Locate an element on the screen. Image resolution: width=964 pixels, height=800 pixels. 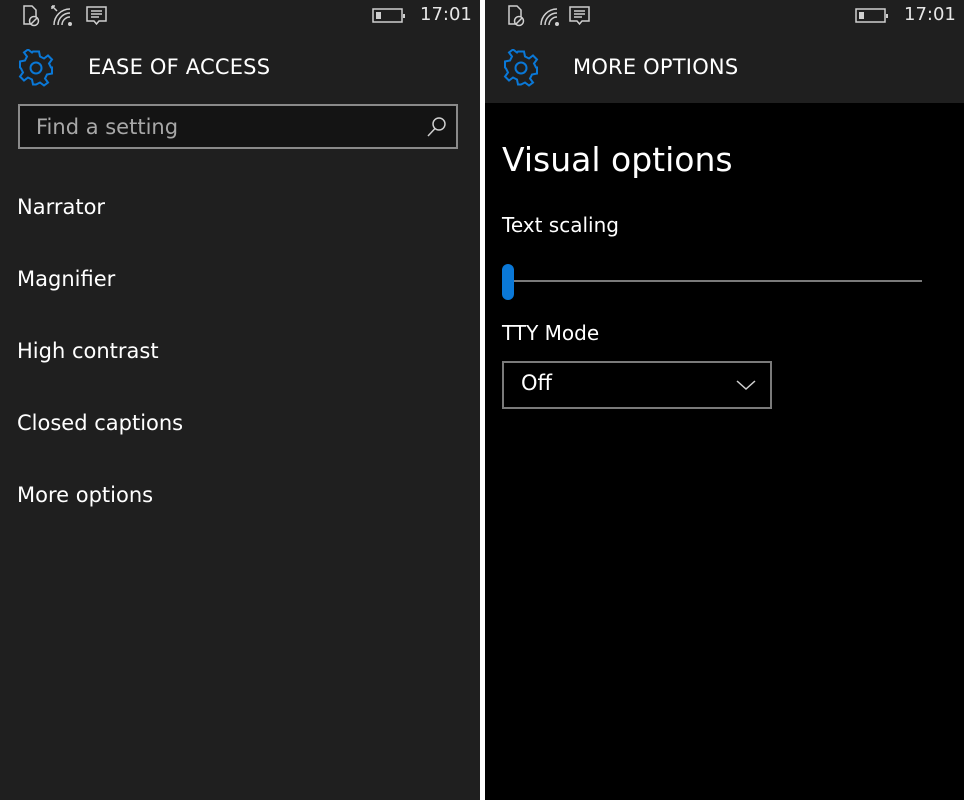
search-icon is located at coordinates (437, 129).